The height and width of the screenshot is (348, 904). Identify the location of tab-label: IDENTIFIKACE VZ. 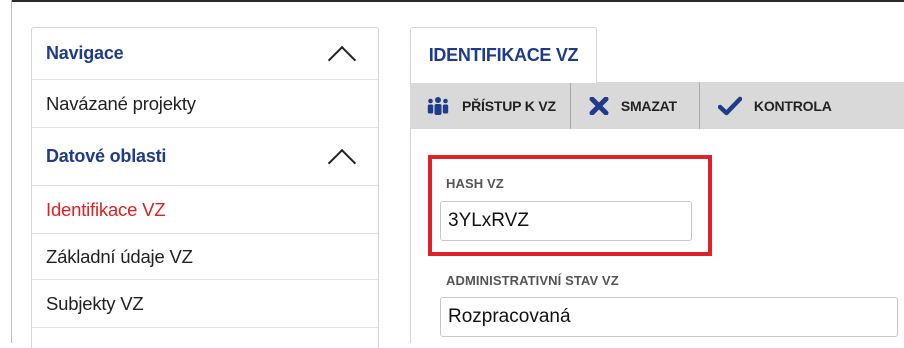
(503, 55).